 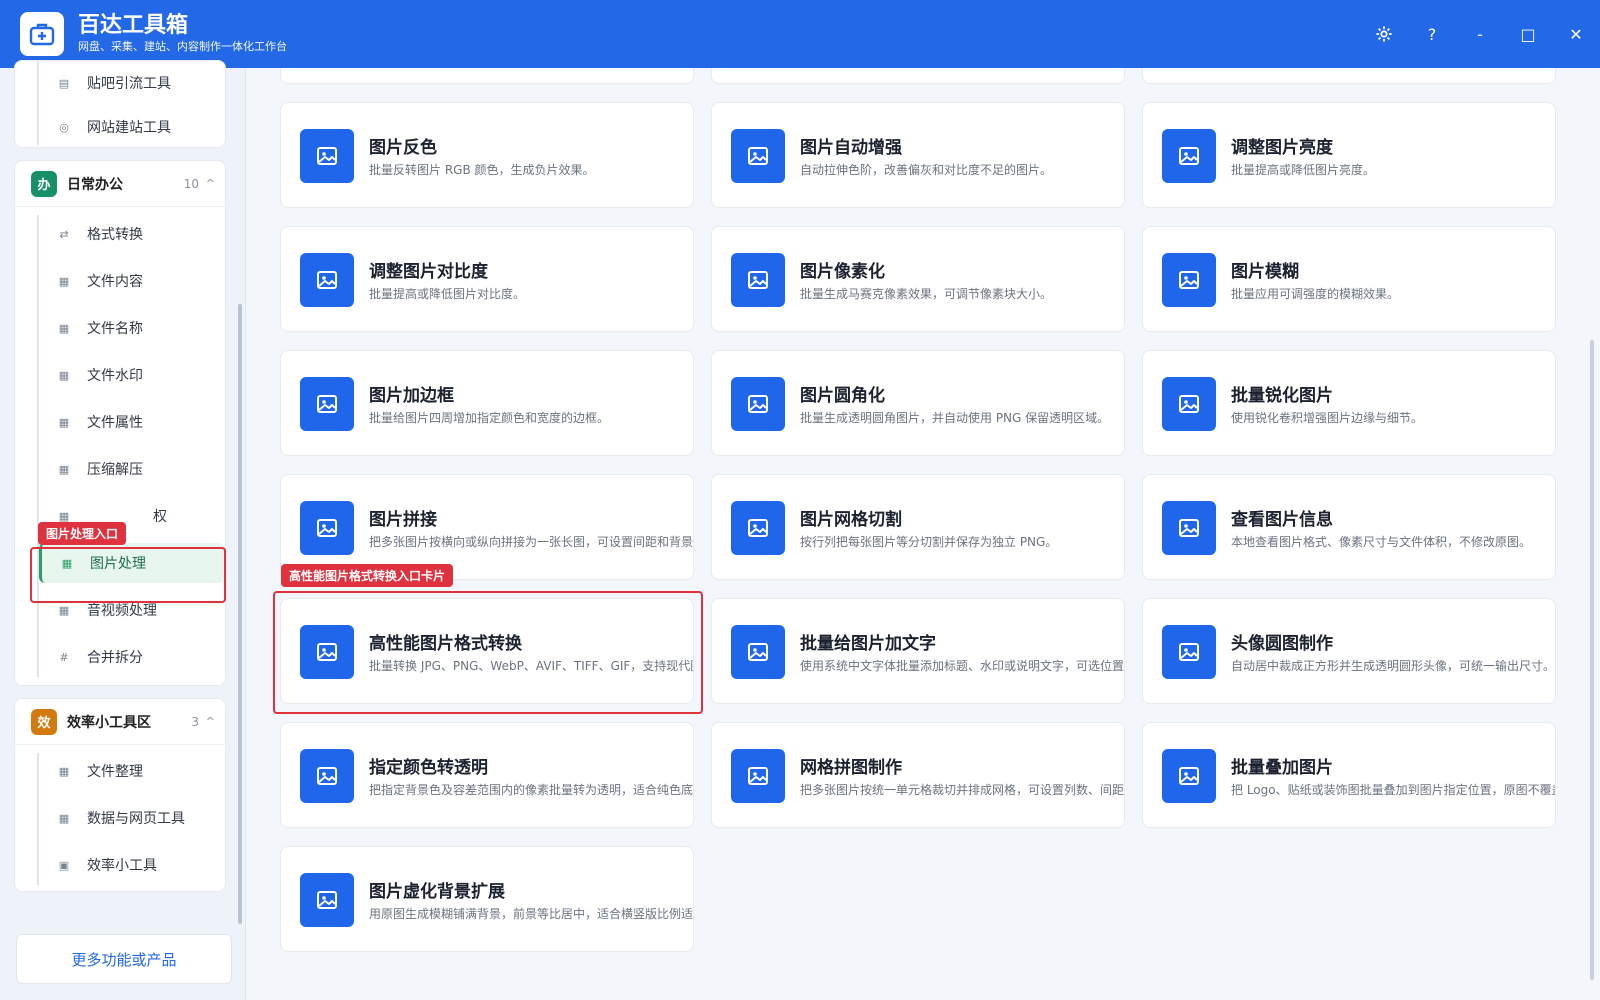 I want to click on tool-card-title: 高性能图片格式转换, so click(x=445, y=644).